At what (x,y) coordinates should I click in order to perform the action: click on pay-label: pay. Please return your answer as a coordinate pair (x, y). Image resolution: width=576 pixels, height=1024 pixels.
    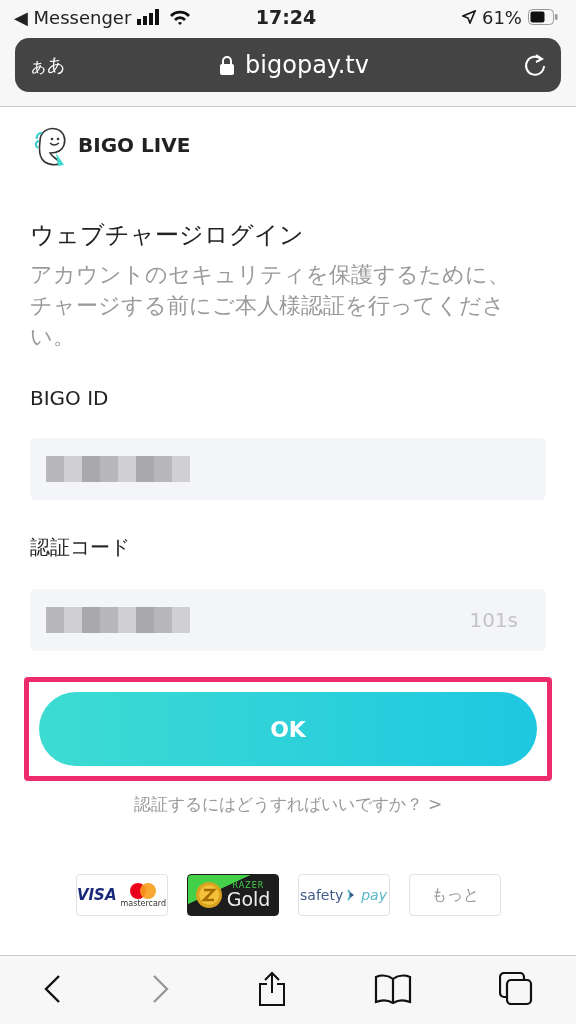
    Looking at the image, I should click on (374, 895).